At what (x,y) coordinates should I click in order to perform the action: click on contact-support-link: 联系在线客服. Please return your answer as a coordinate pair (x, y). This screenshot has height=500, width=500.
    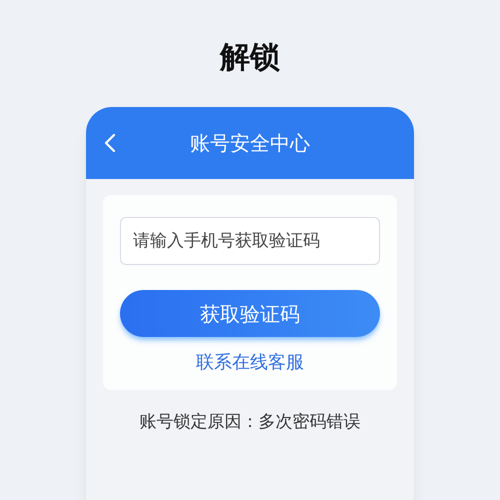
    Looking at the image, I should click on (250, 362).